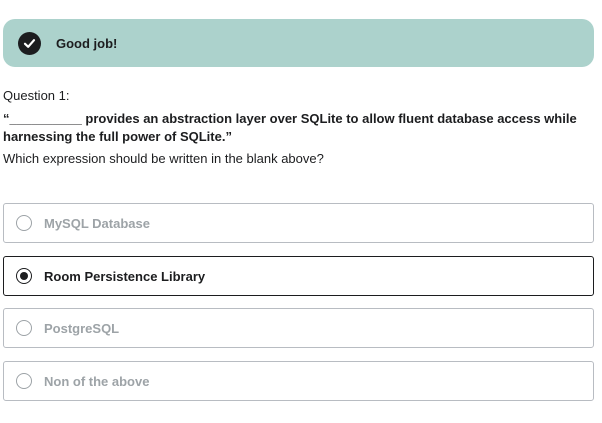  What do you see at coordinates (298, 328) in the screenshot?
I see `answer-option-3: PostgreSQL` at bounding box center [298, 328].